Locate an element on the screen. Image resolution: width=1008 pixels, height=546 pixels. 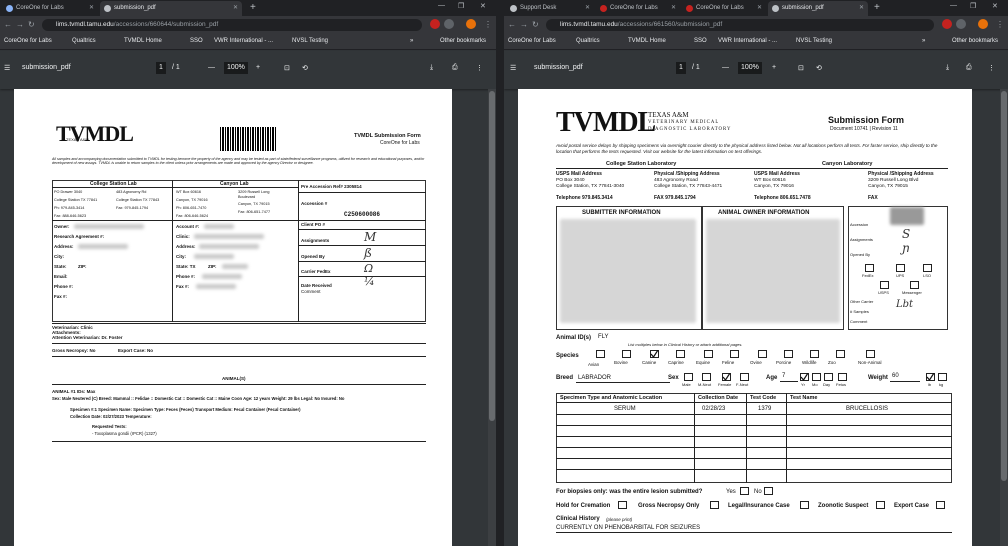
fit-page-icon: ⊡ is located at coordinates (801, 68).